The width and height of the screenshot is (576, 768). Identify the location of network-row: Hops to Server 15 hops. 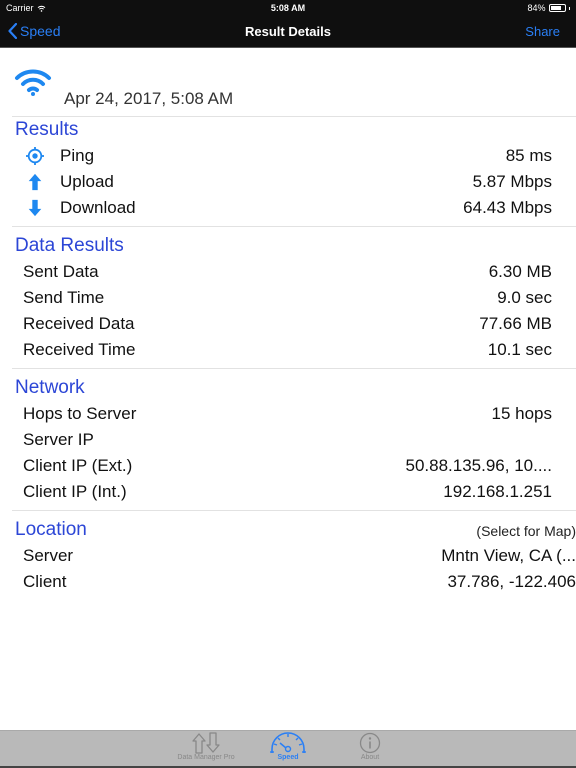
(288, 414).